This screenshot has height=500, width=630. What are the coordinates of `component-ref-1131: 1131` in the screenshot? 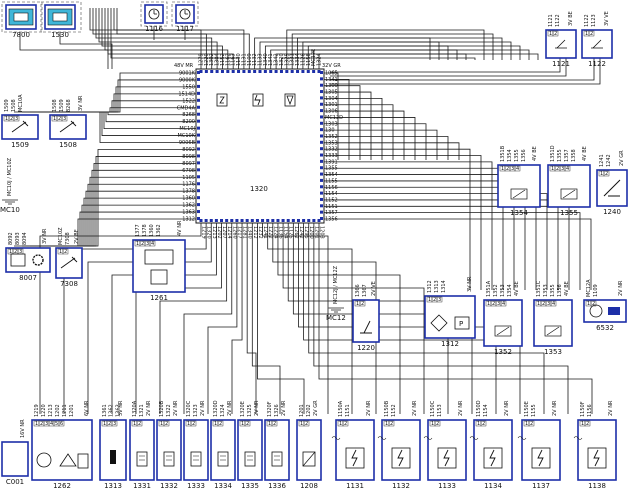 It's located at (355, 486).